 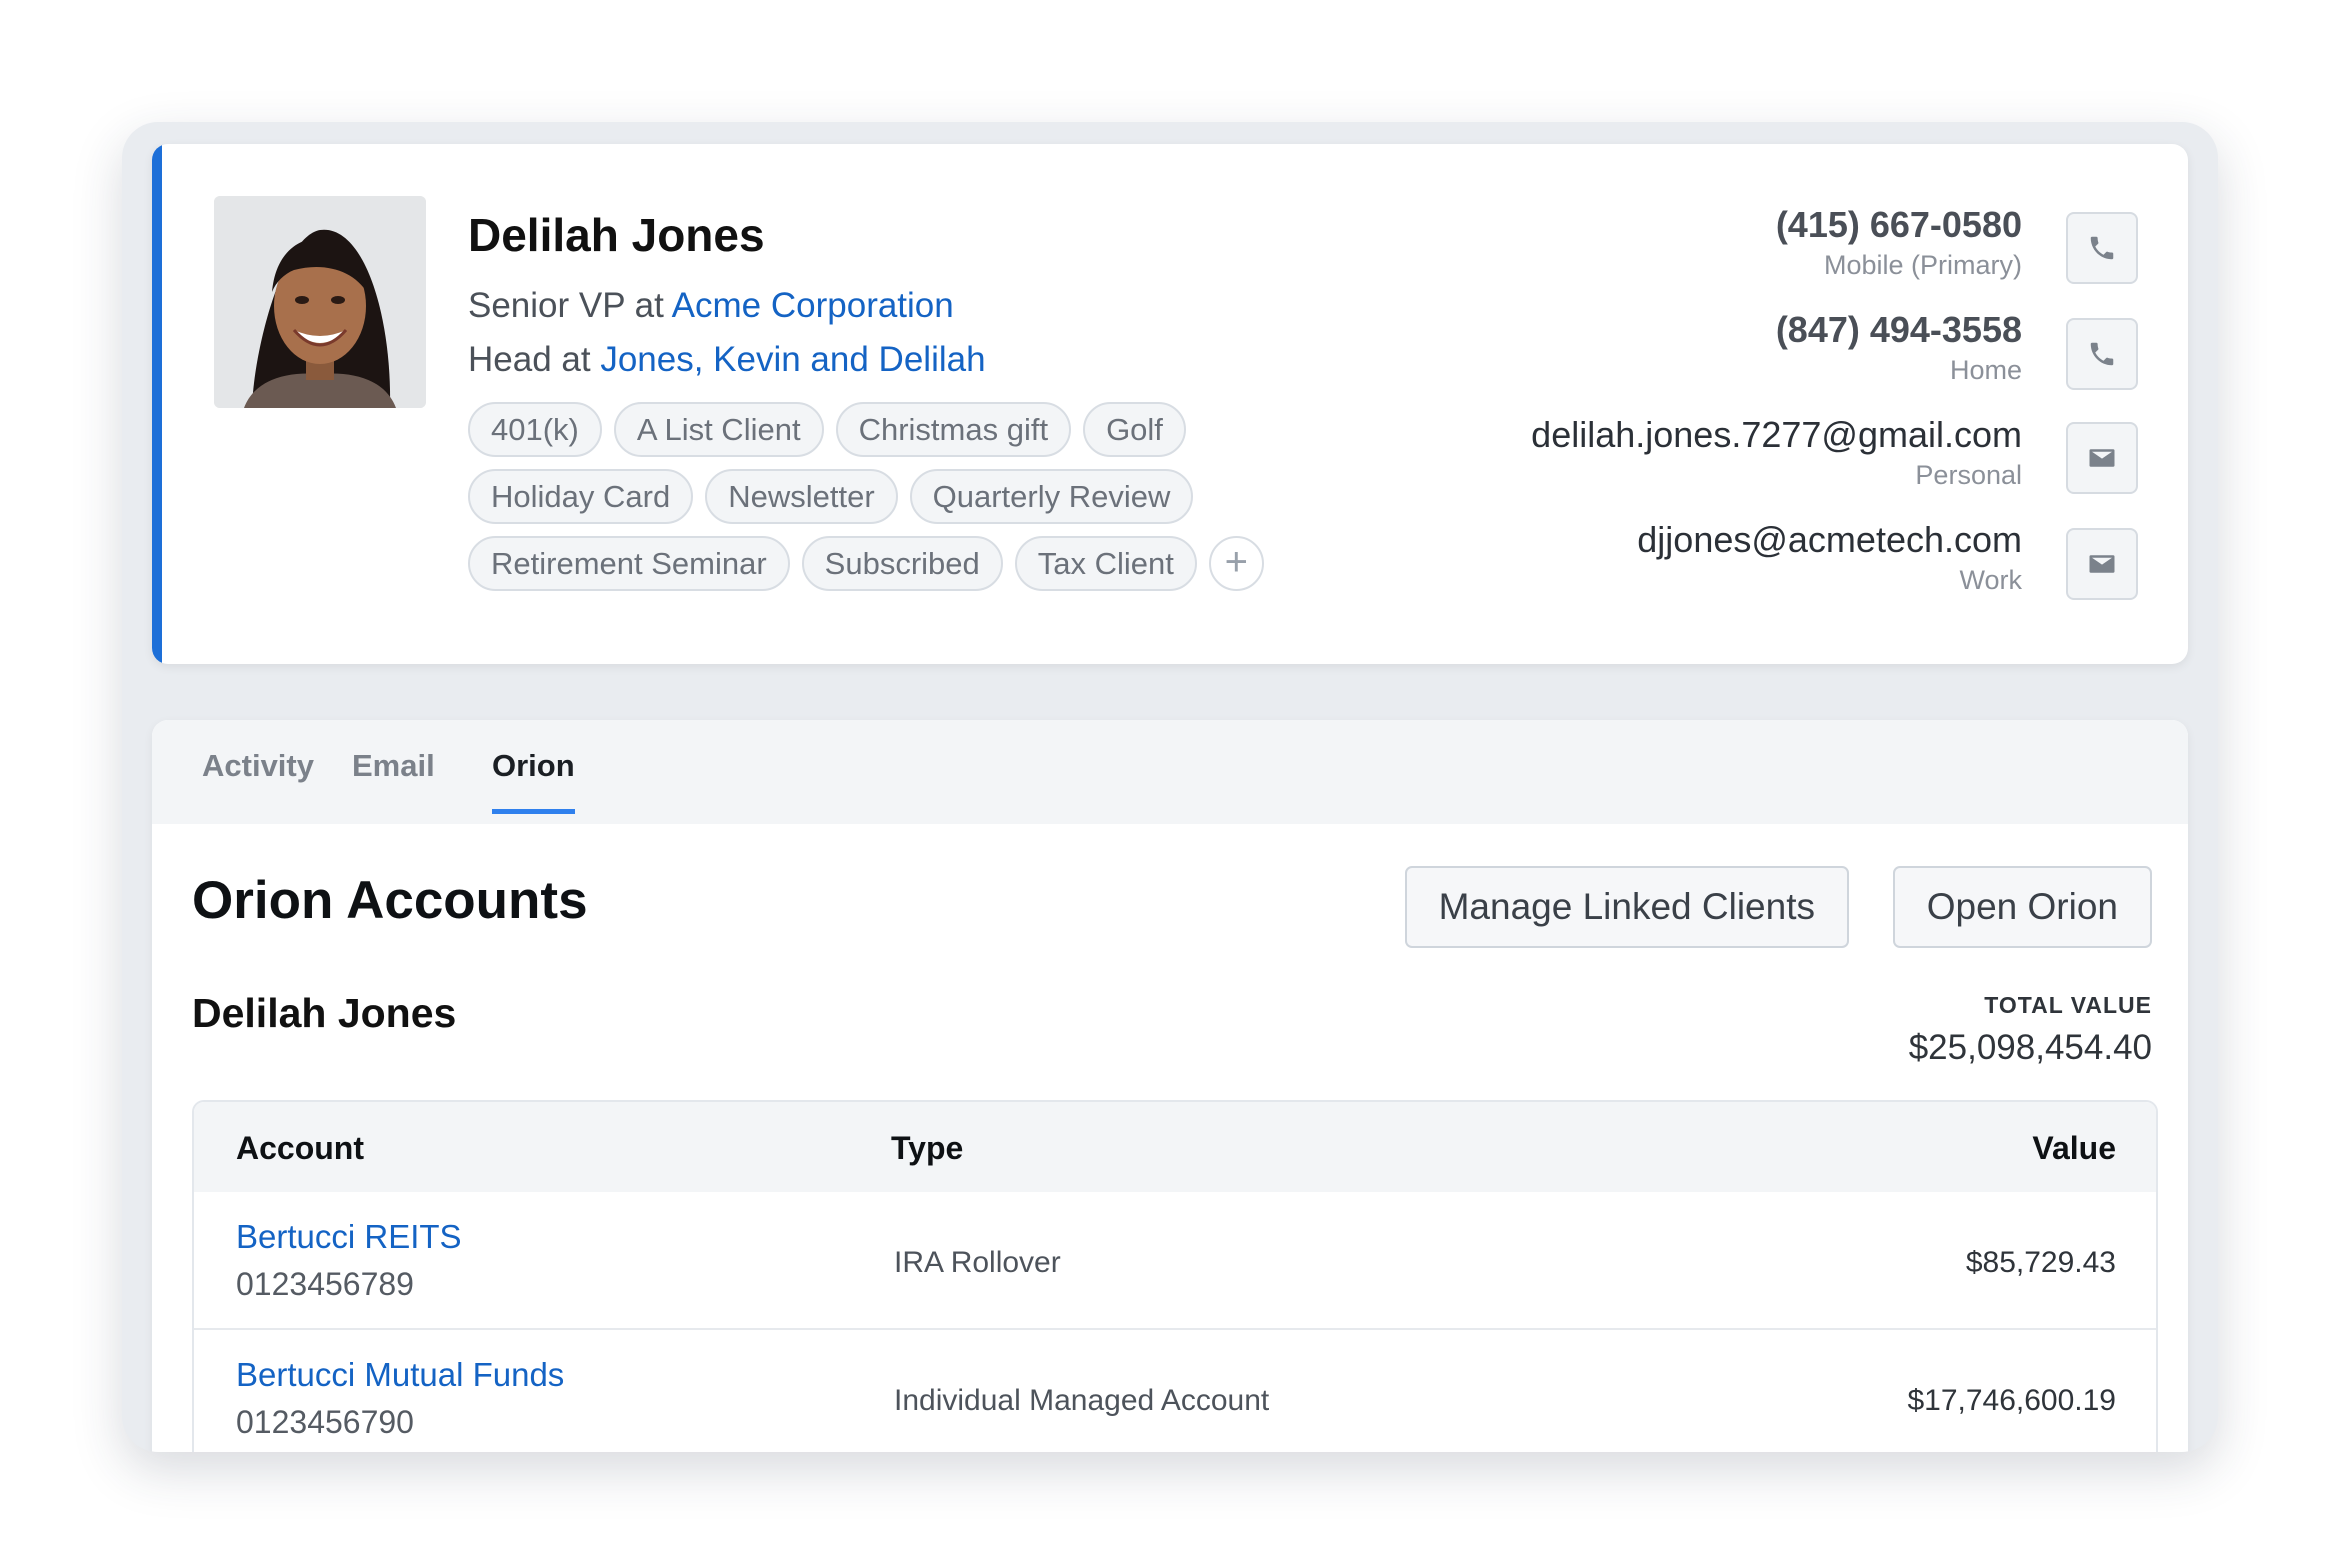 What do you see at coordinates (534, 359) in the screenshot?
I see `role-prefix: Head at` at bounding box center [534, 359].